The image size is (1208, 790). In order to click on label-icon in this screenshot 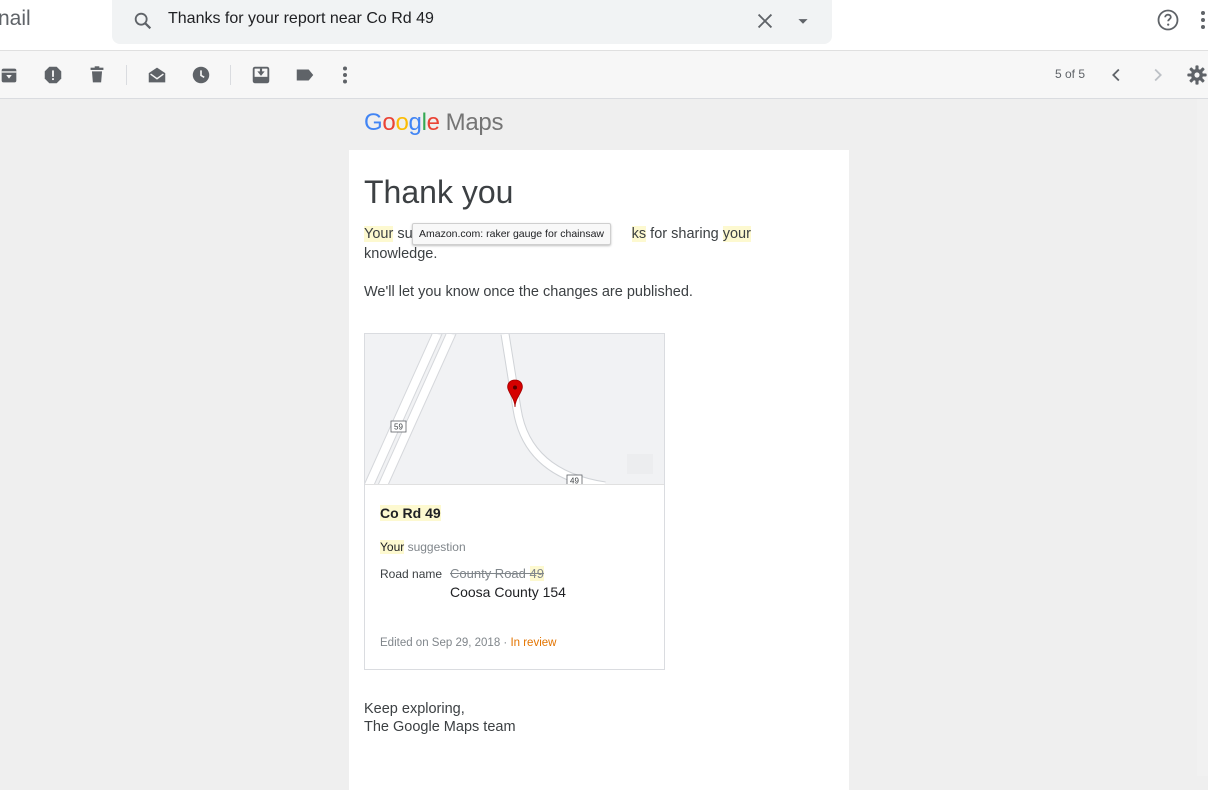, I will do `click(305, 75)`.